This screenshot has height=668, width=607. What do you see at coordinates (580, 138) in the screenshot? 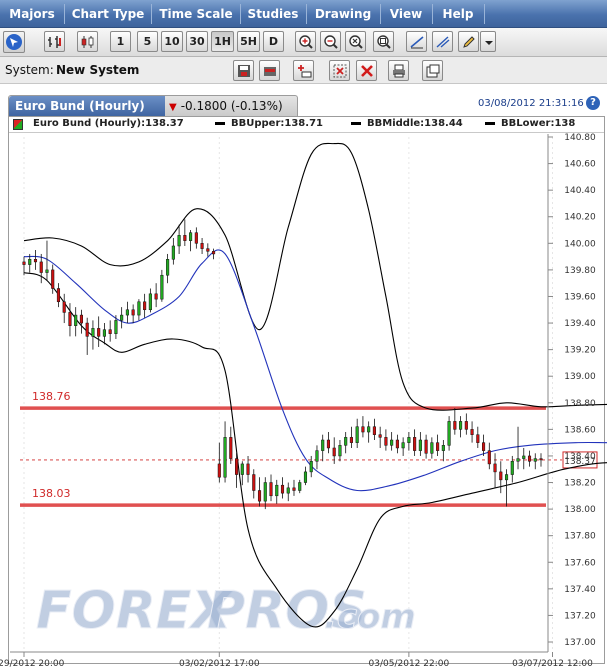
I see `y-tick-label: 140.80` at bounding box center [580, 138].